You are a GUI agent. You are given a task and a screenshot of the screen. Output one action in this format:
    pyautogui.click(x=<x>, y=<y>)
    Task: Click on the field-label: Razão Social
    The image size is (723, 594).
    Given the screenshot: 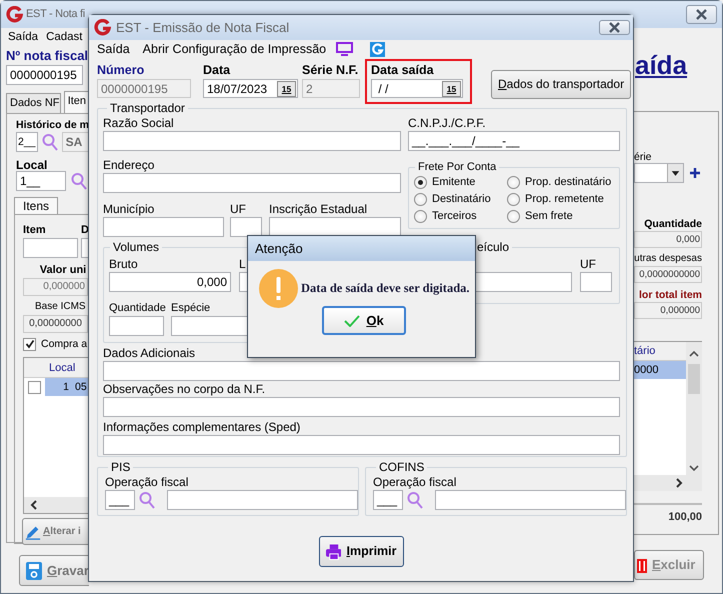 What is the action you would take?
    pyautogui.click(x=138, y=123)
    